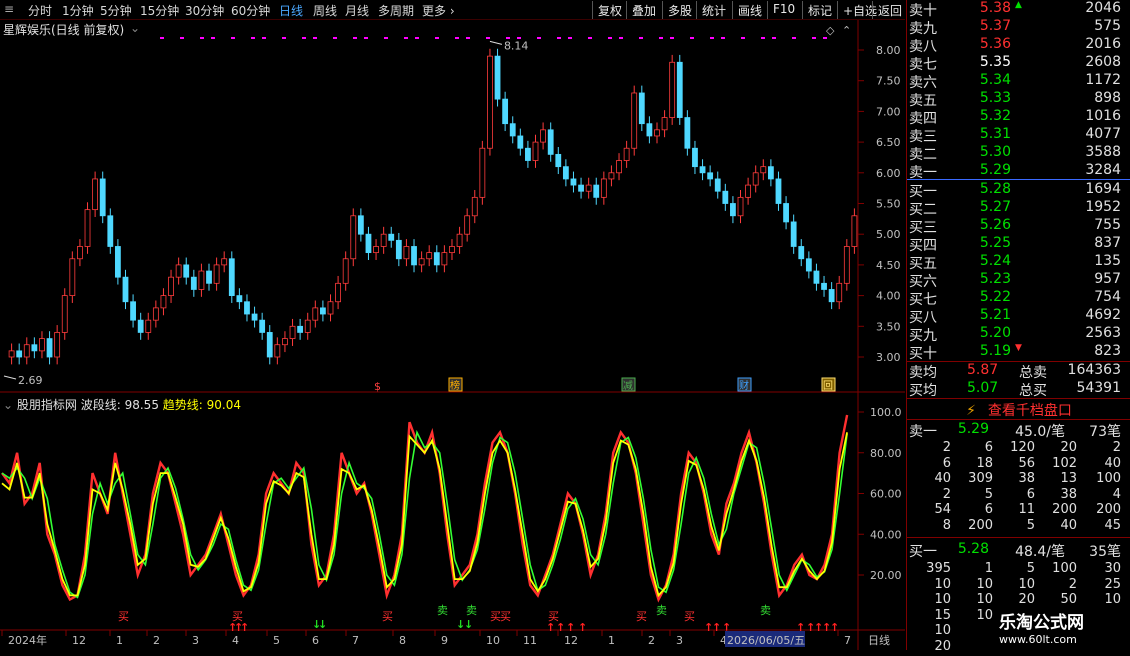  Describe the element at coordinates (1112, 463) in the screenshot. I see `sell-detail-cell: 40` at that location.